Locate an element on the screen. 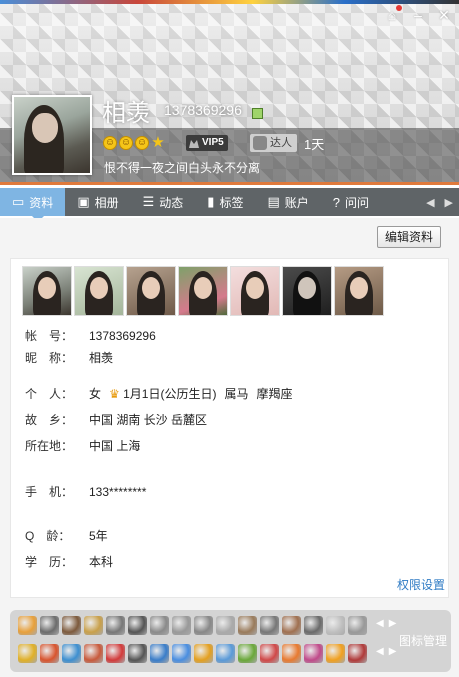  top-color-strip is located at coordinates (229, 2).